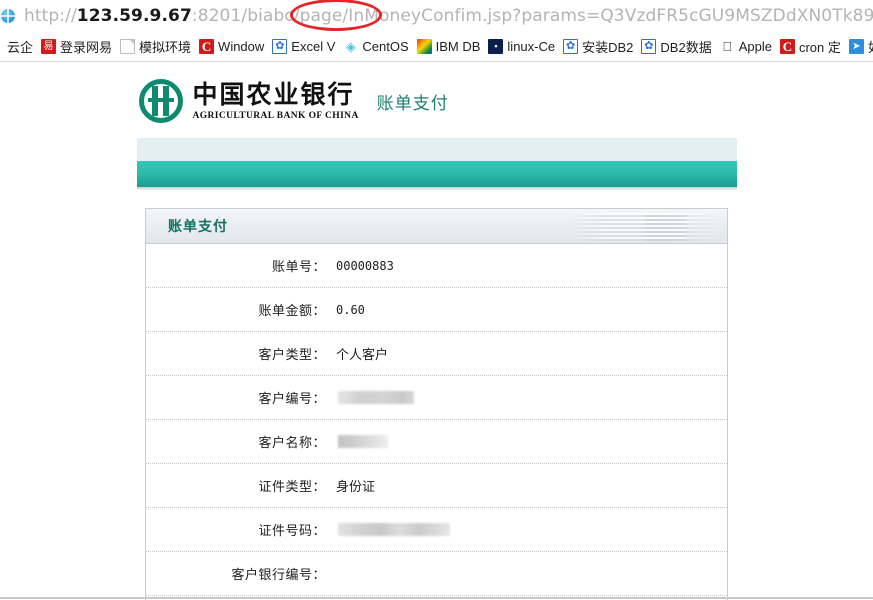 This screenshot has width=873, height=600. I want to click on blue-arrow-icon: ➤, so click(856, 46).